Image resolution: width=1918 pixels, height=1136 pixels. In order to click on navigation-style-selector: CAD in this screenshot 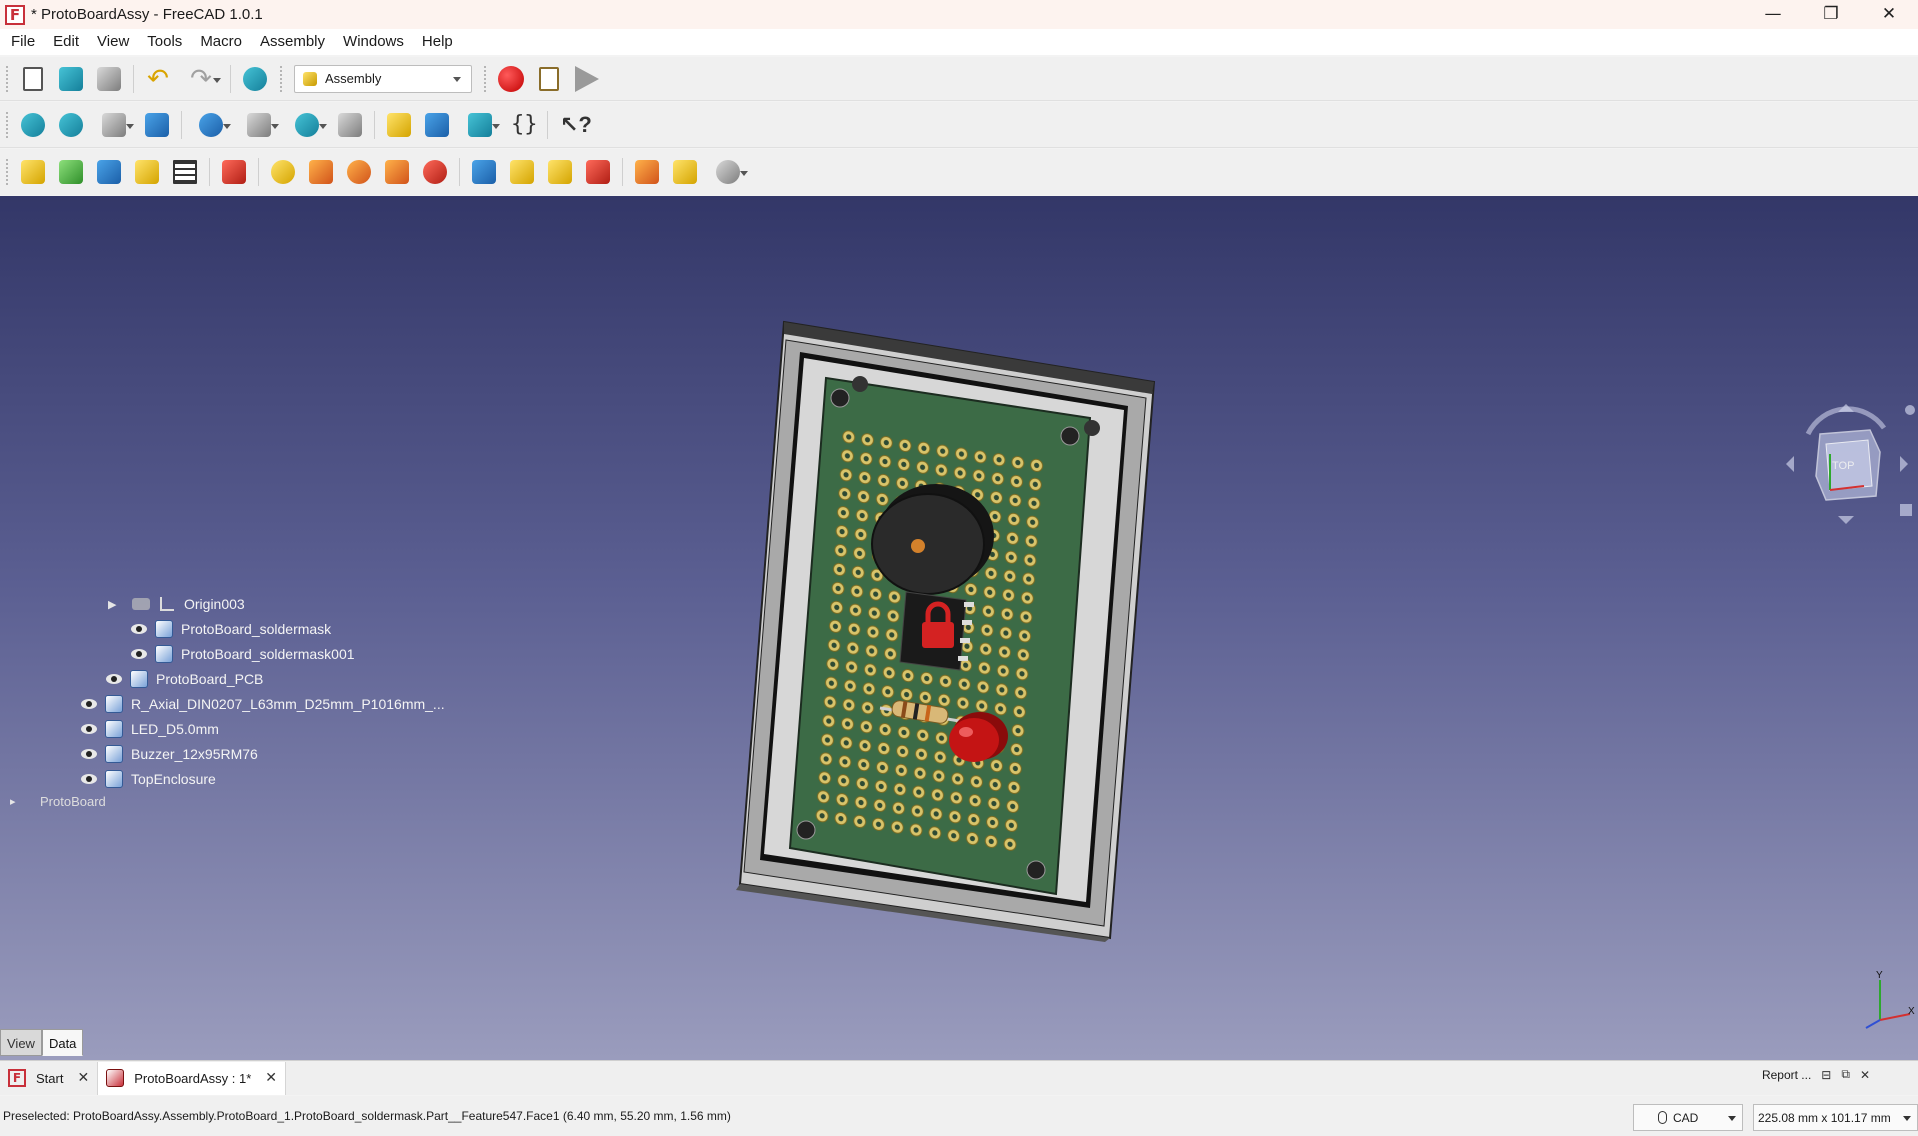, I will do `click(1688, 1117)`.